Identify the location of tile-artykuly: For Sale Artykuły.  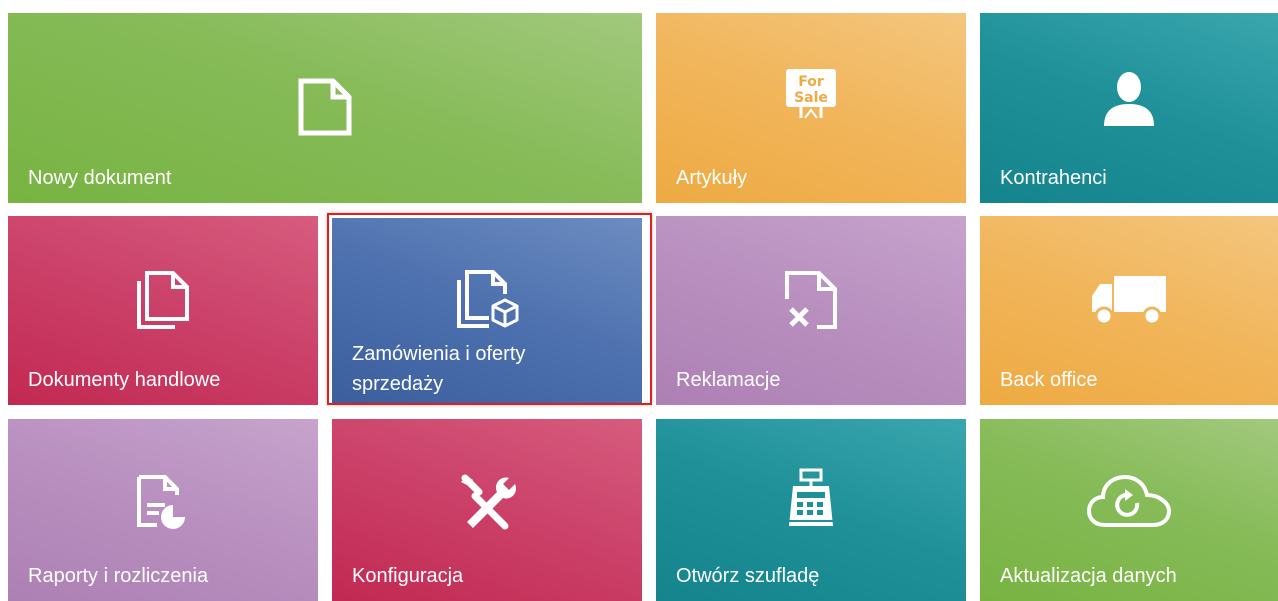
(811, 108).